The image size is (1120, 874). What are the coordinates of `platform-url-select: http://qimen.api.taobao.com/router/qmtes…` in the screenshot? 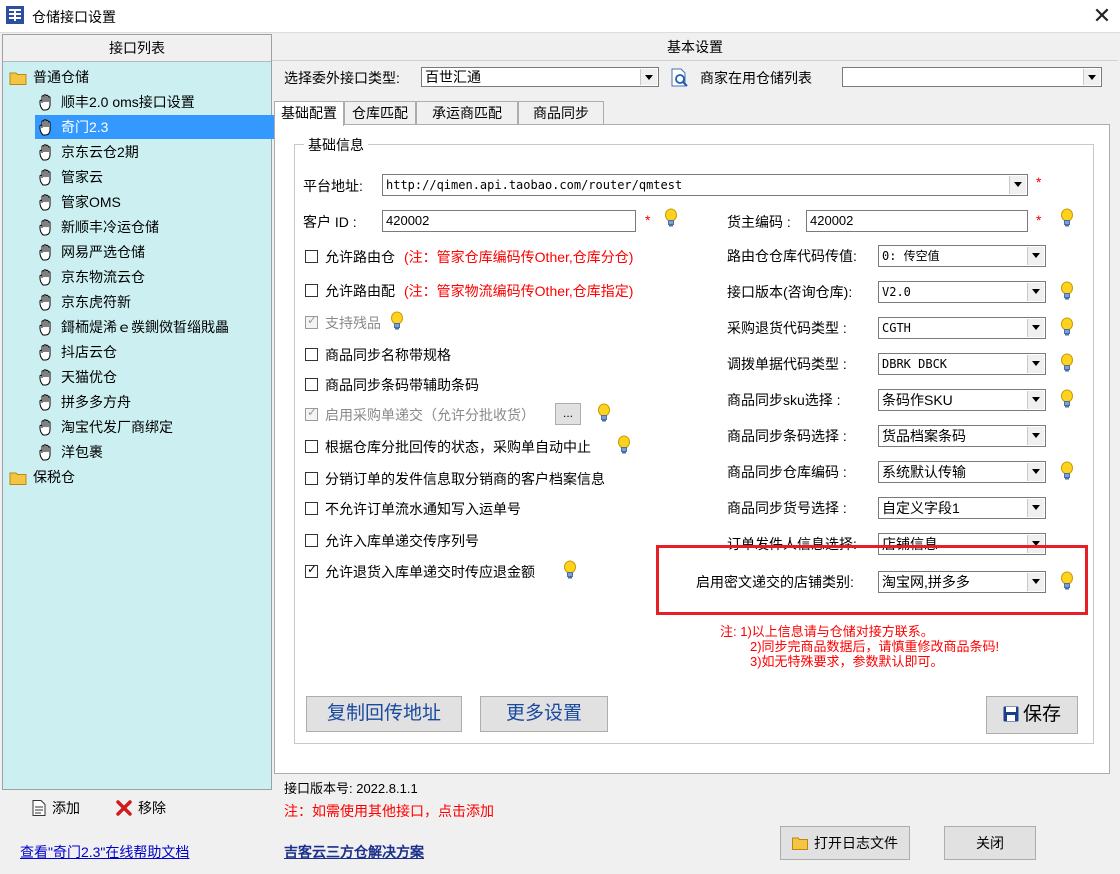 It's located at (705, 185).